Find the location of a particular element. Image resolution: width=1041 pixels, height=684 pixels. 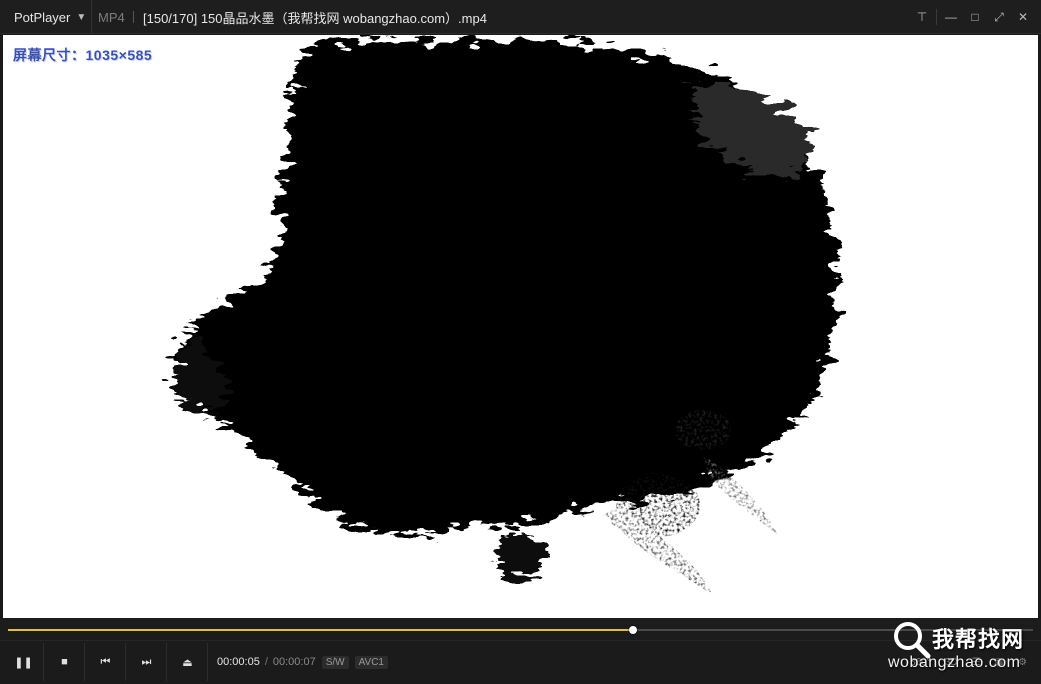

pause-icon: ❚❚ is located at coordinates (23, 662).